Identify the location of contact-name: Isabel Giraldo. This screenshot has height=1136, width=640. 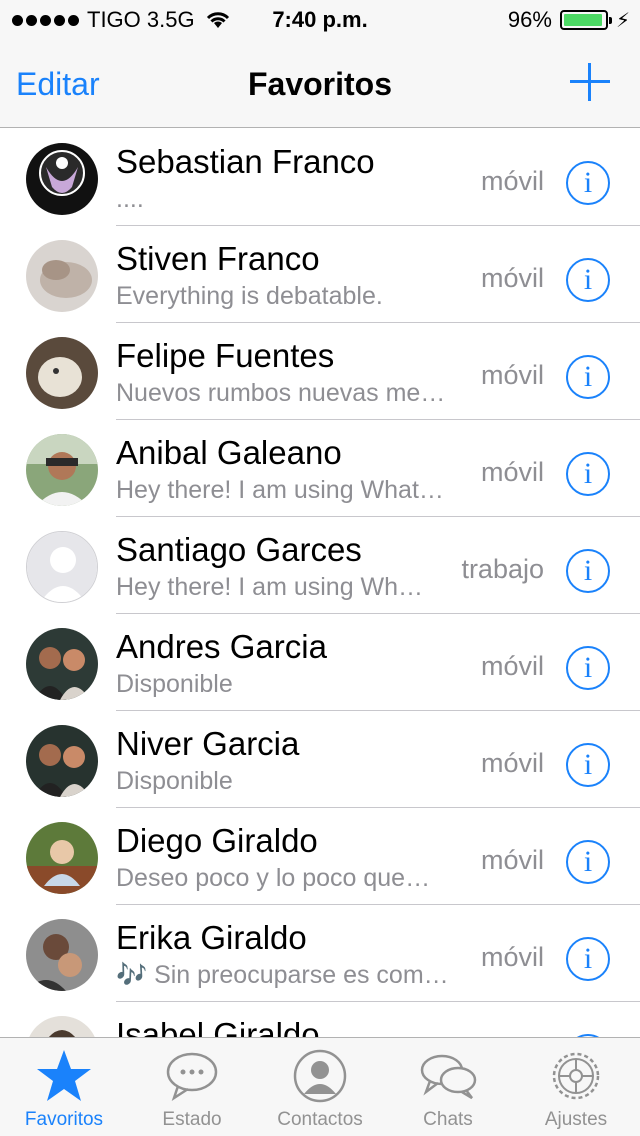
(218, 1026).